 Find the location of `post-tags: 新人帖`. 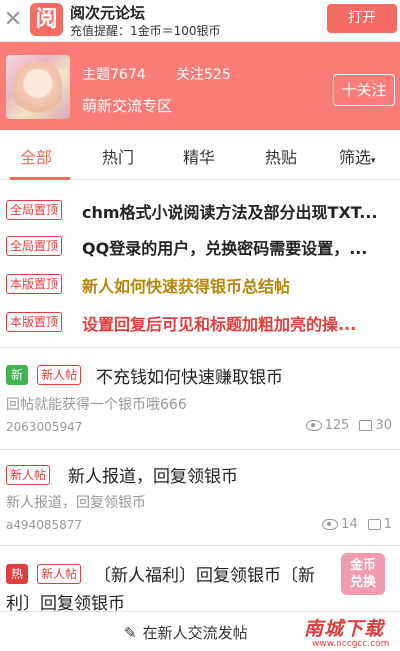

post-tags: 新人帖 is located at coordinates (28, 474).